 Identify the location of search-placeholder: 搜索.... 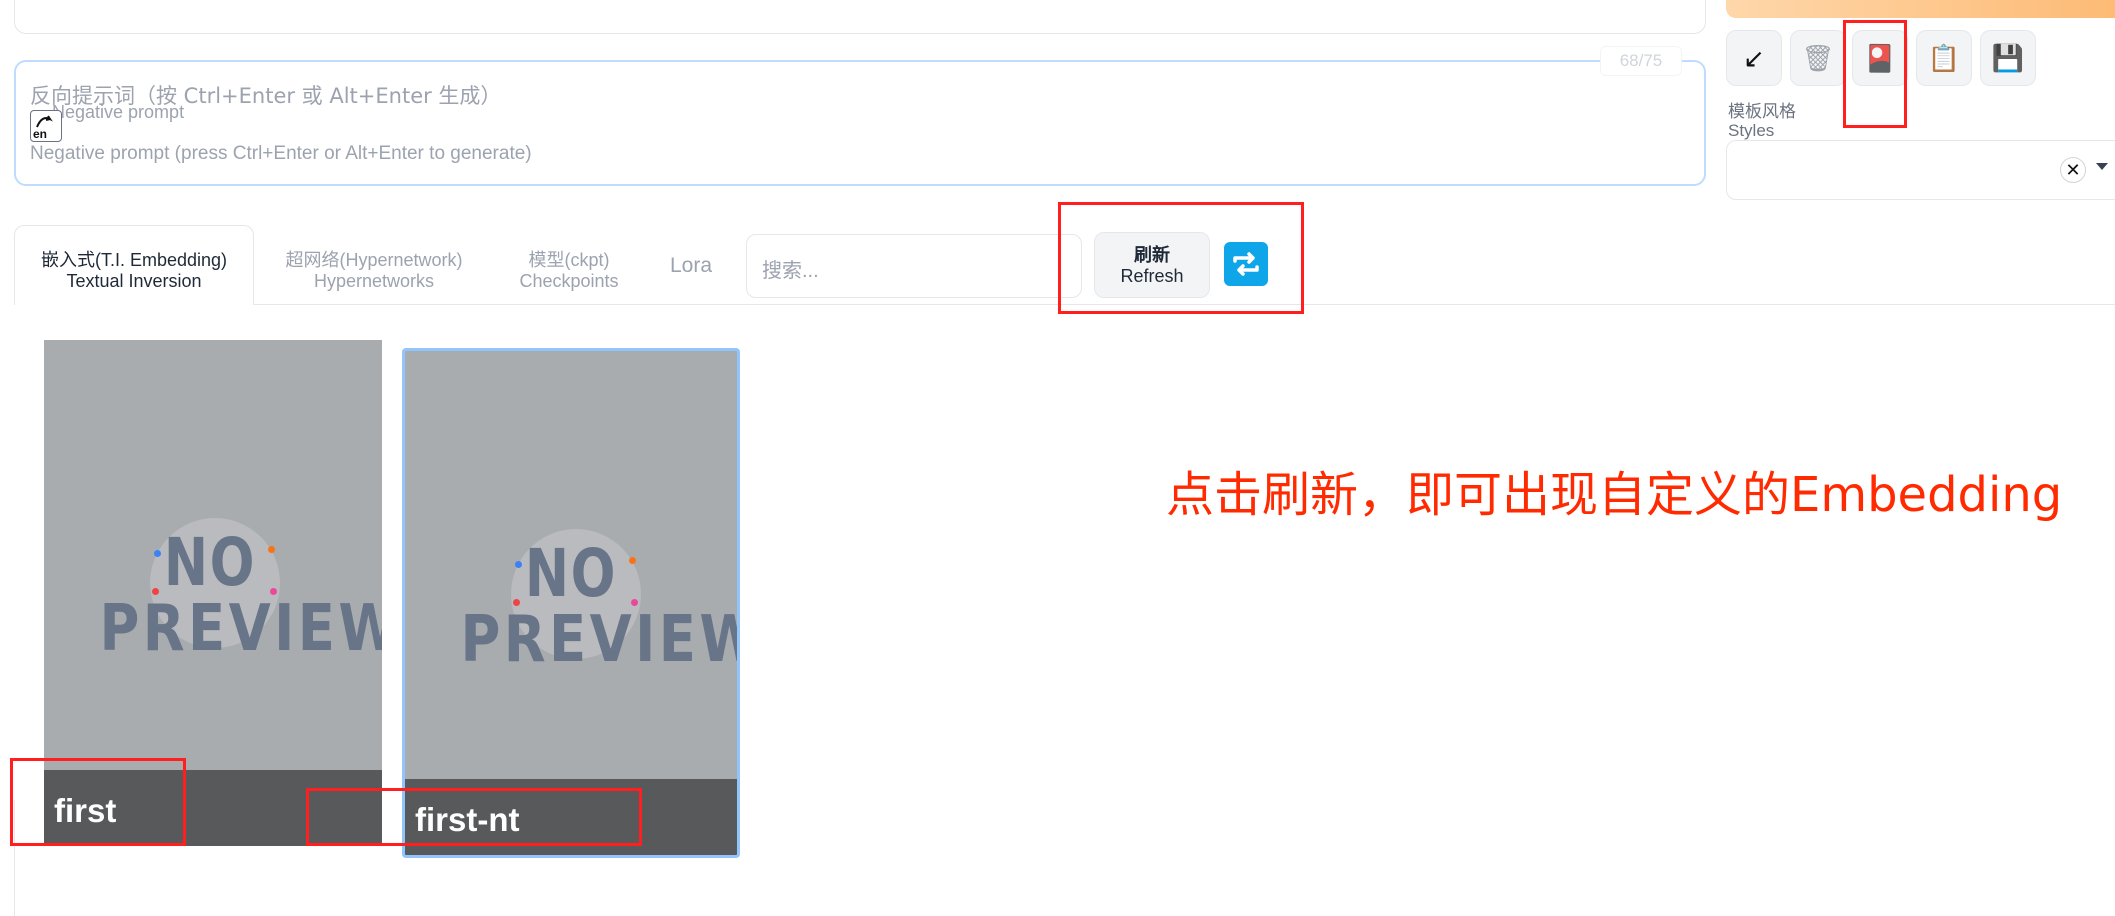
(790, 271).